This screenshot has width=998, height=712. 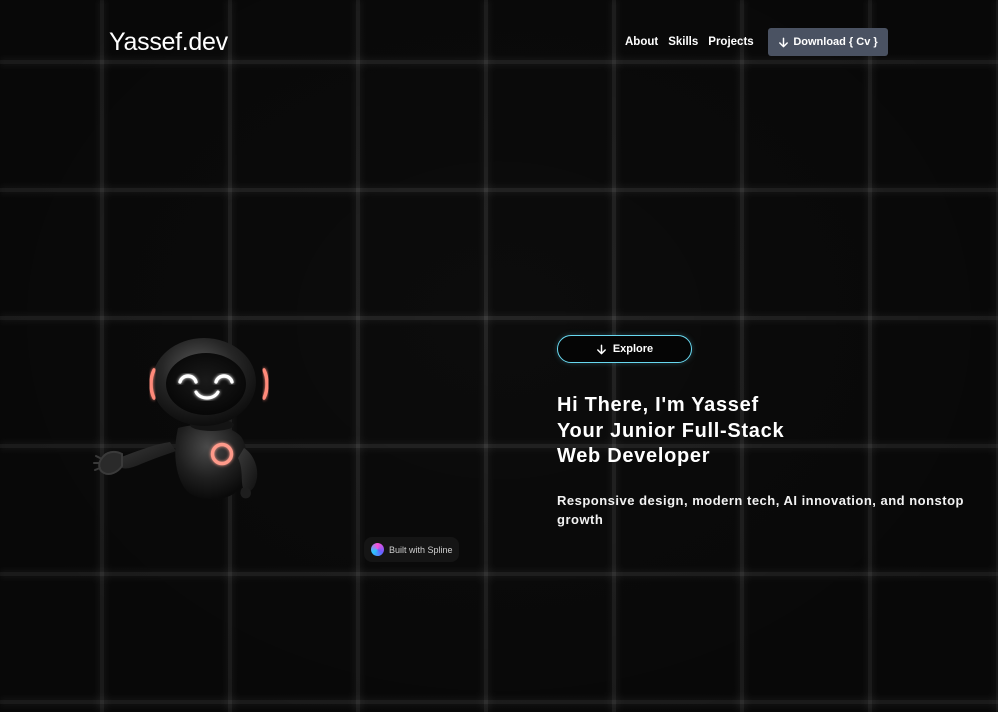 I want to click on robot-hand, so click(x=108, y=463).